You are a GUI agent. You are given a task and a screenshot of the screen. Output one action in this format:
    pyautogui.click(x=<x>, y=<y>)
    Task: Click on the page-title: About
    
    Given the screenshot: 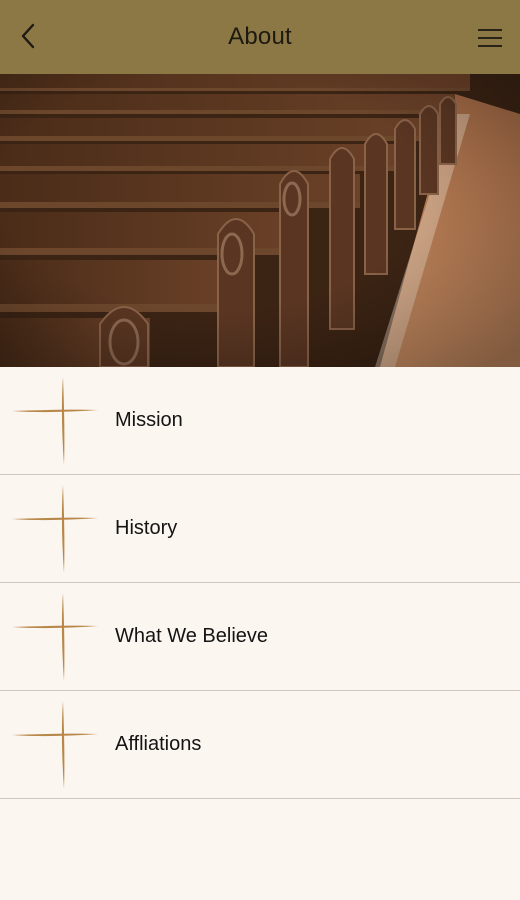 What is the action you would take?
    pyautogui.click(x=260, y=36)
    